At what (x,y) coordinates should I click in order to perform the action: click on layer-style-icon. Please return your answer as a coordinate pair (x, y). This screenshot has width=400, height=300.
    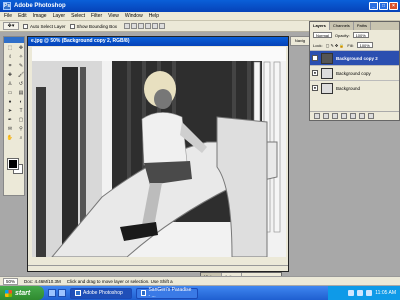
    Looking at the image, I should click on (326, 116).